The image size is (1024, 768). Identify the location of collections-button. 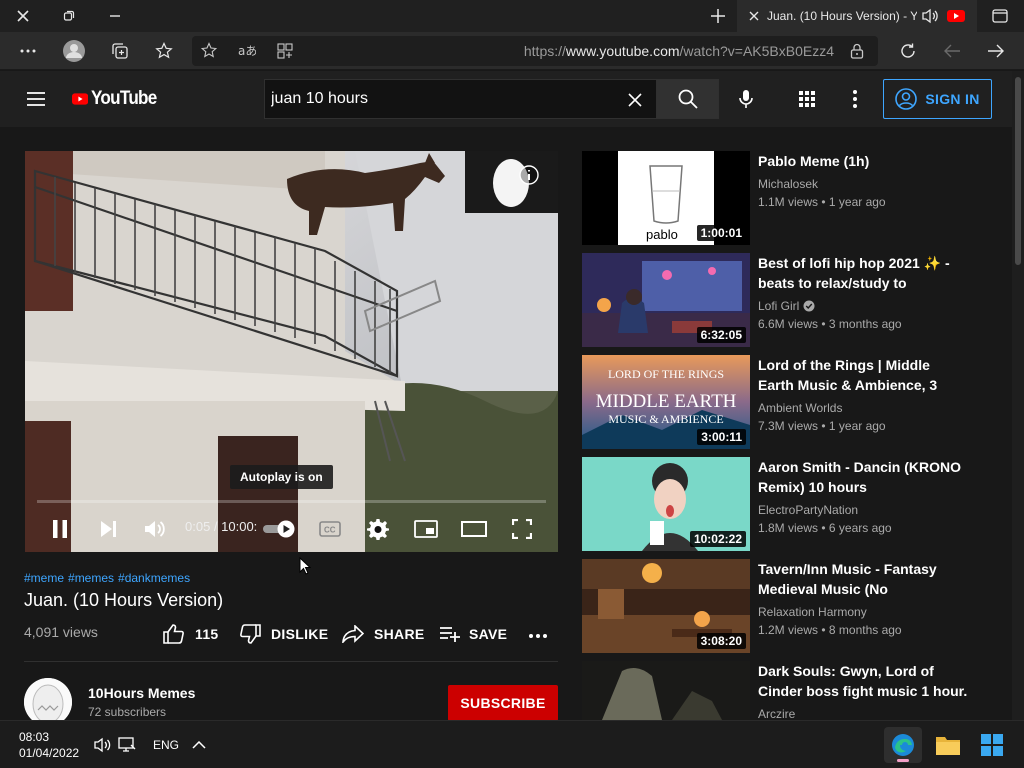
(120, 51).